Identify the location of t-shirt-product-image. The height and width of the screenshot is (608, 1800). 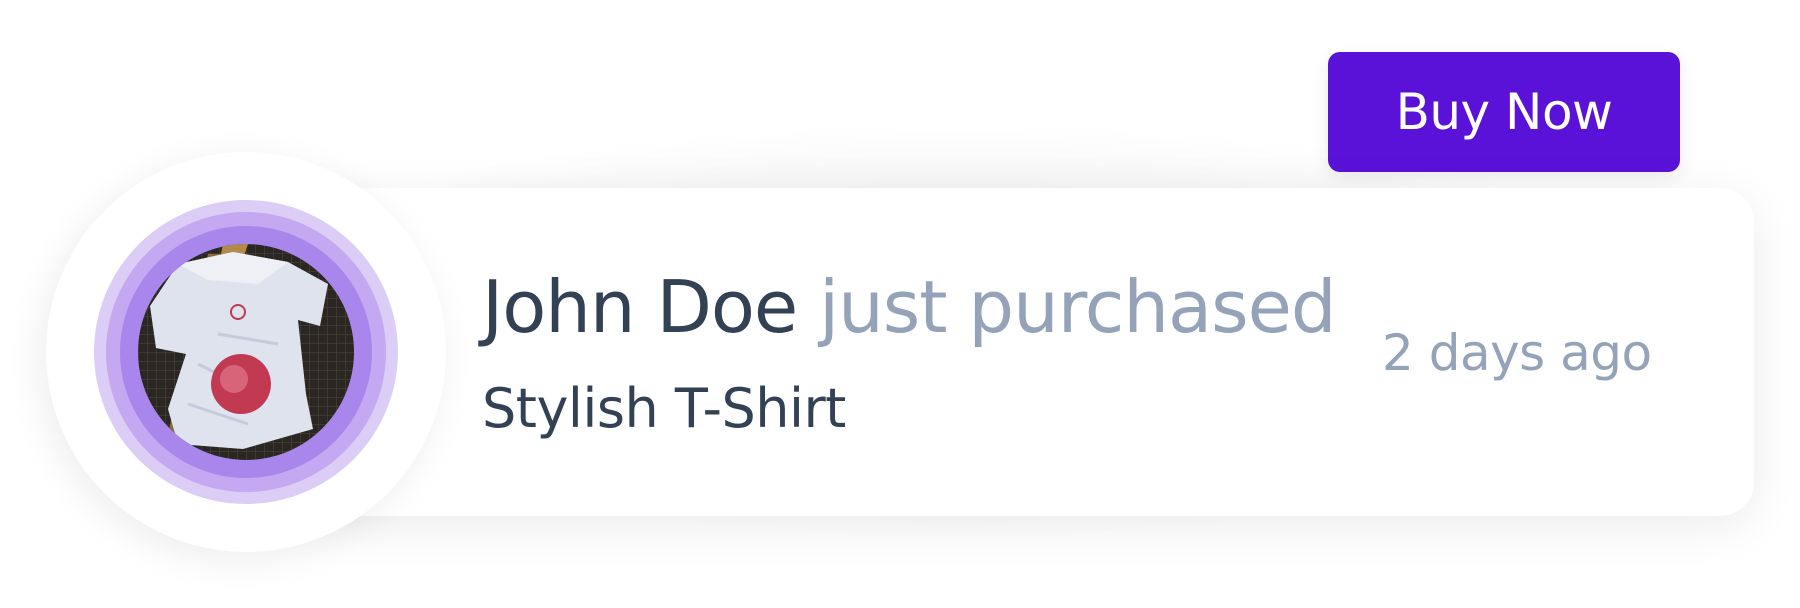
(246, 352).